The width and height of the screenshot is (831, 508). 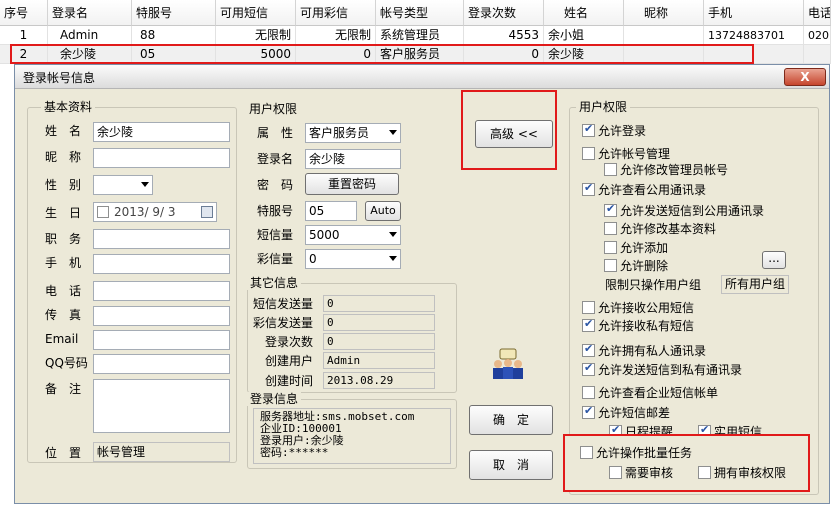 I want to click on creator-value: Admin, so click(x=379, y=360).